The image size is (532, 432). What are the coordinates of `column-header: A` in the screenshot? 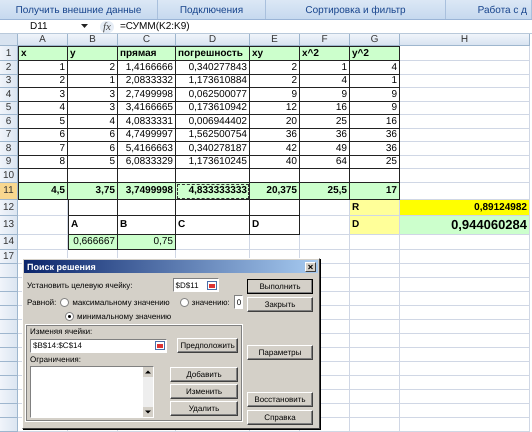 It's located at (43, 40).